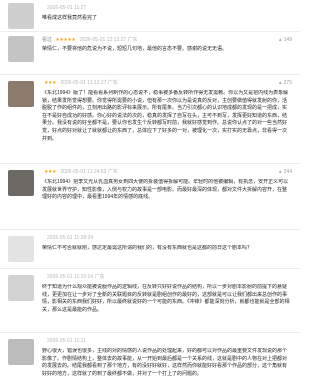  What do you see at coordinates (150, 16) in the screenshot?
I see `comment-item: 2026-05-01 11:27 唯看成这样我竟然看完了` at bounding box center [150, 16].